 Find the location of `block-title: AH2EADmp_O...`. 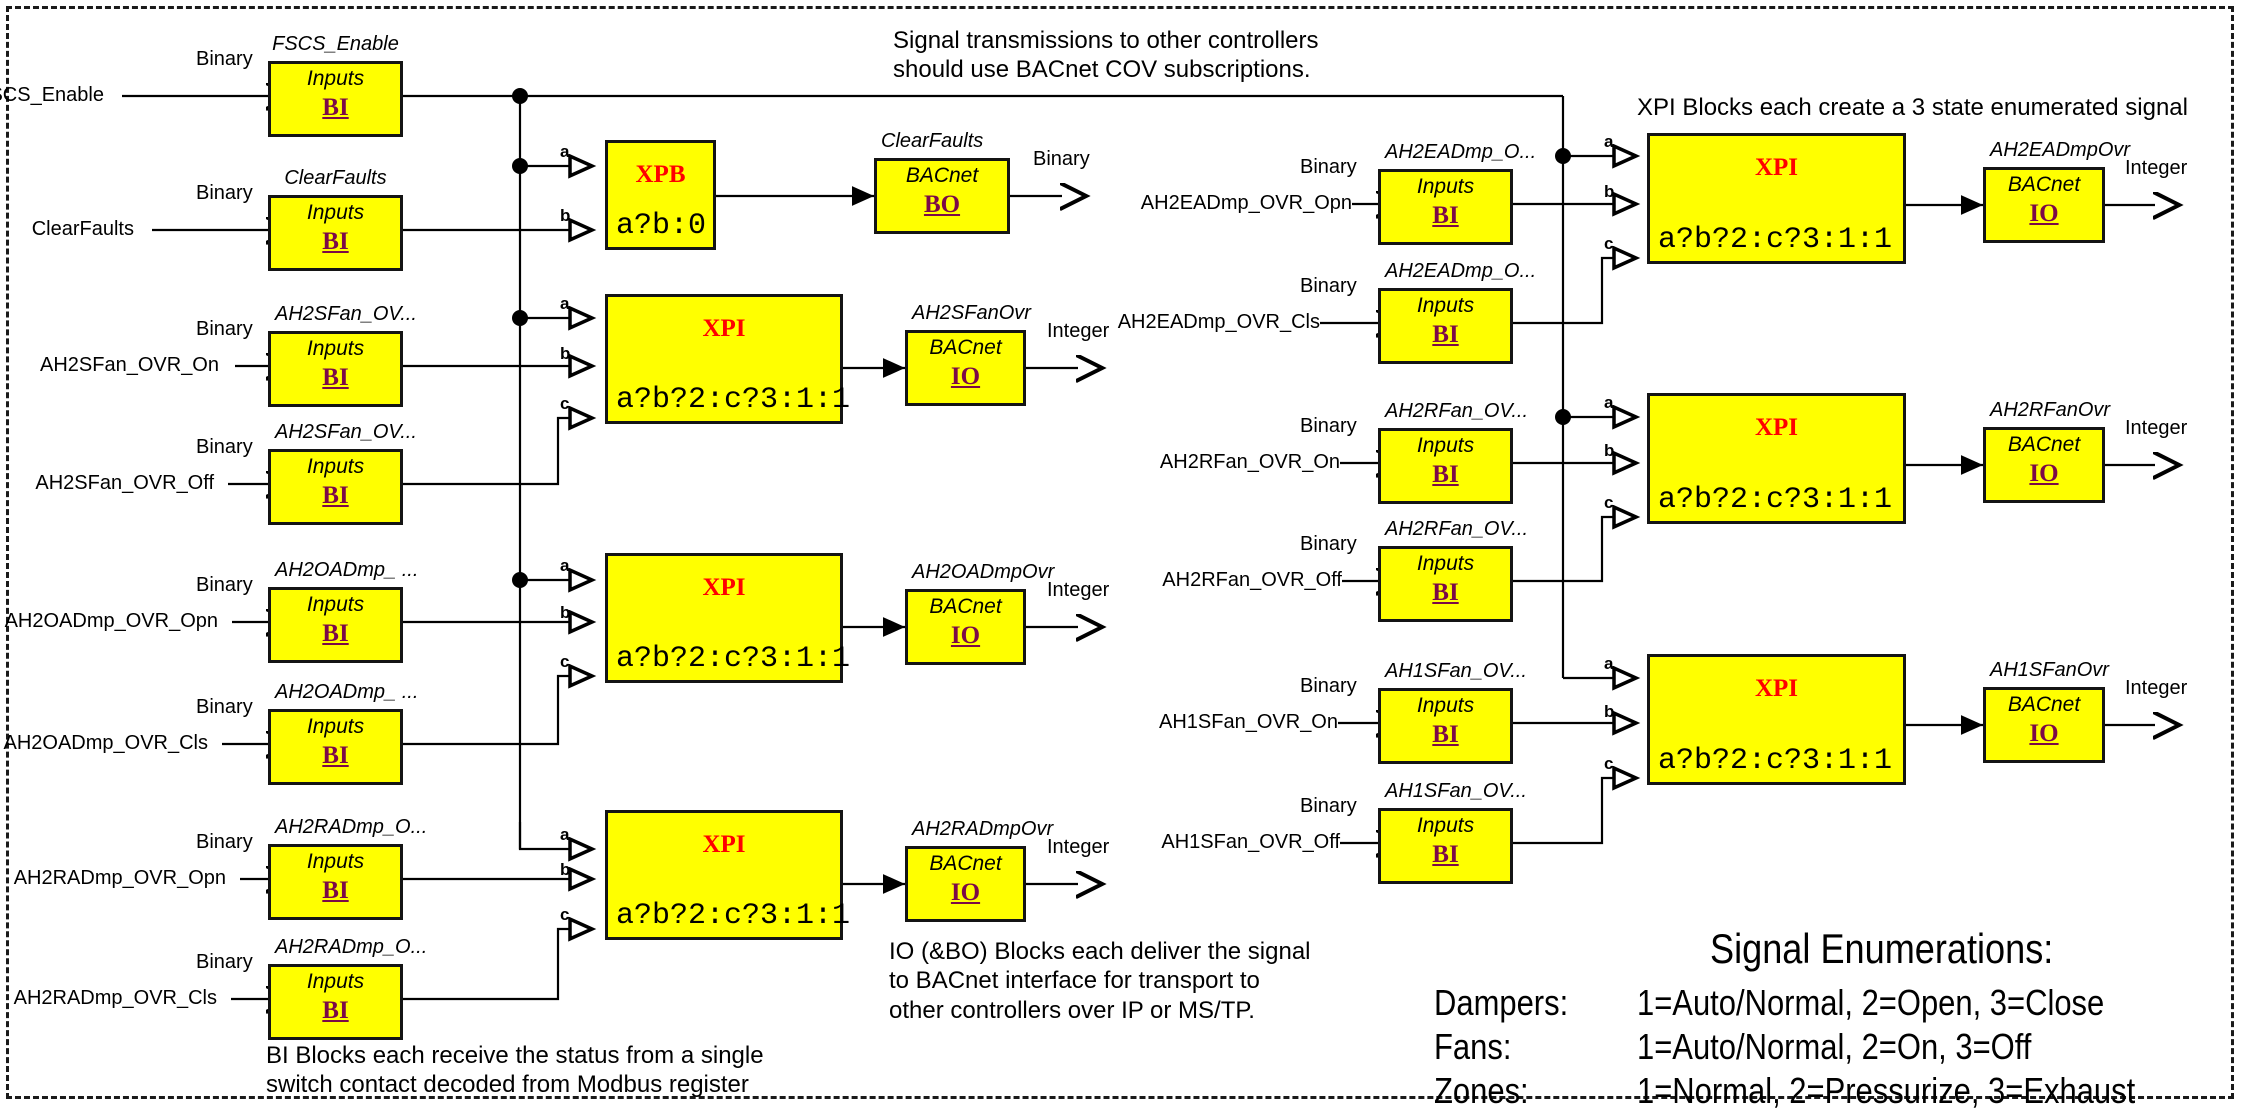

block-title: AH2EADmp_O... is located at coordinates (1461, 271).